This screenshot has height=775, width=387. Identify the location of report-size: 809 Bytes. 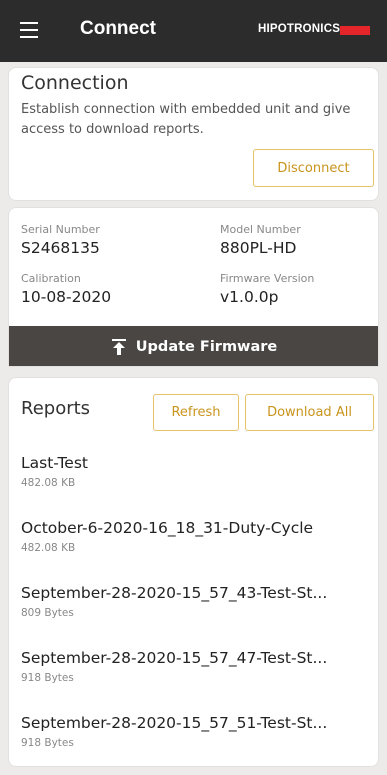
(47, 613).